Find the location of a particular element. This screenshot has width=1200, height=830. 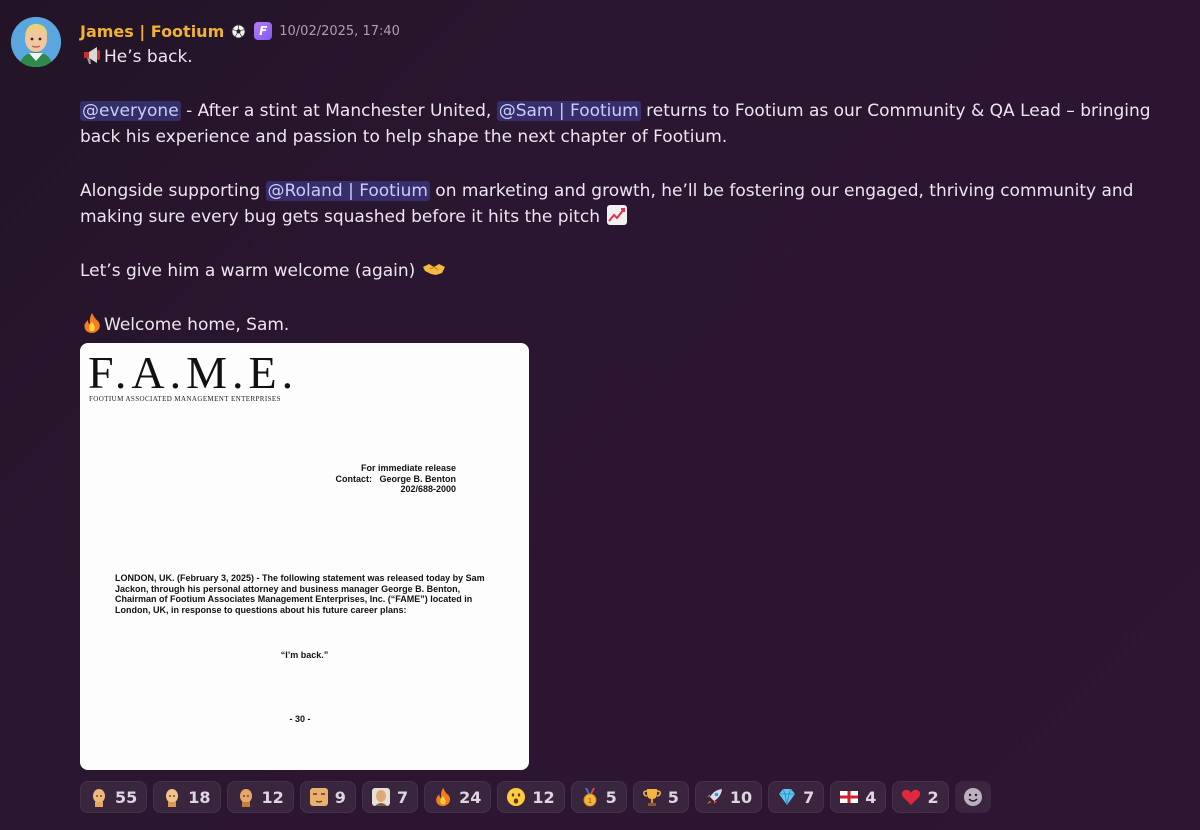

mention-sam: @Sam | Footium is located at coordinates (568, 111).